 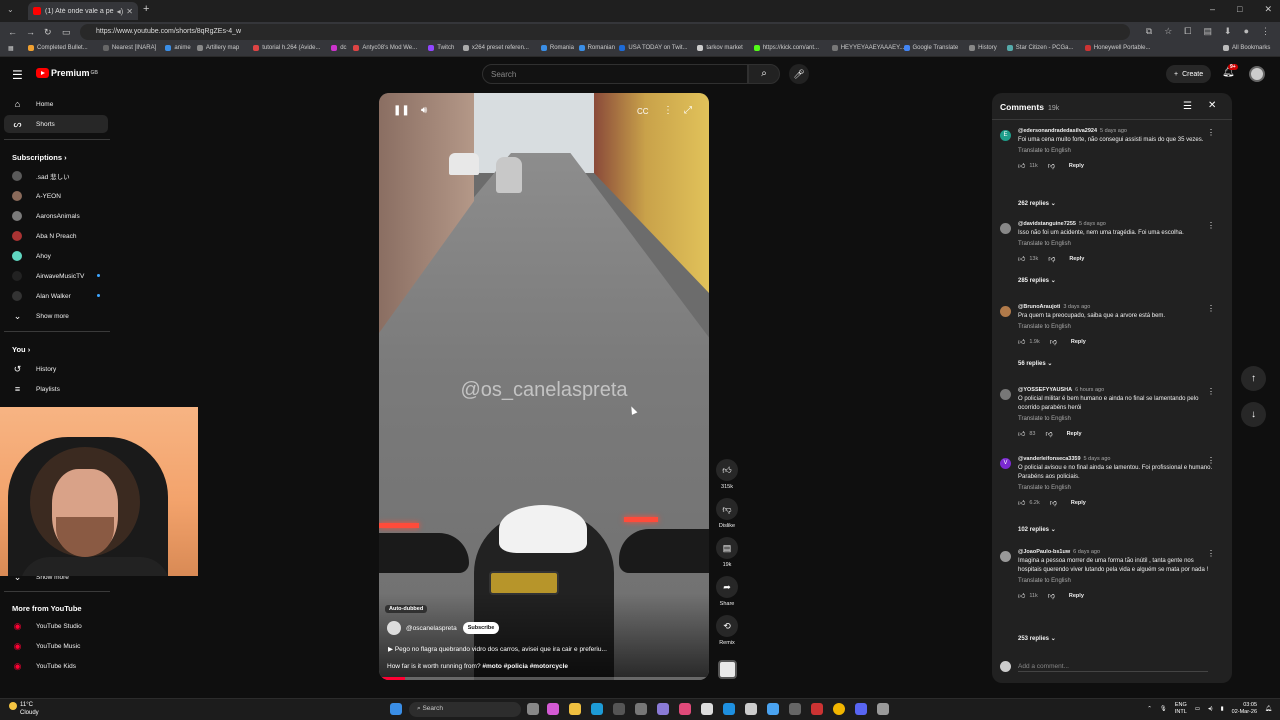 What do you see at coordinates (56, 104) in the screenshot?
I see `sidebar-item-home: ⌂ Home` at bounding box center [56, 104].